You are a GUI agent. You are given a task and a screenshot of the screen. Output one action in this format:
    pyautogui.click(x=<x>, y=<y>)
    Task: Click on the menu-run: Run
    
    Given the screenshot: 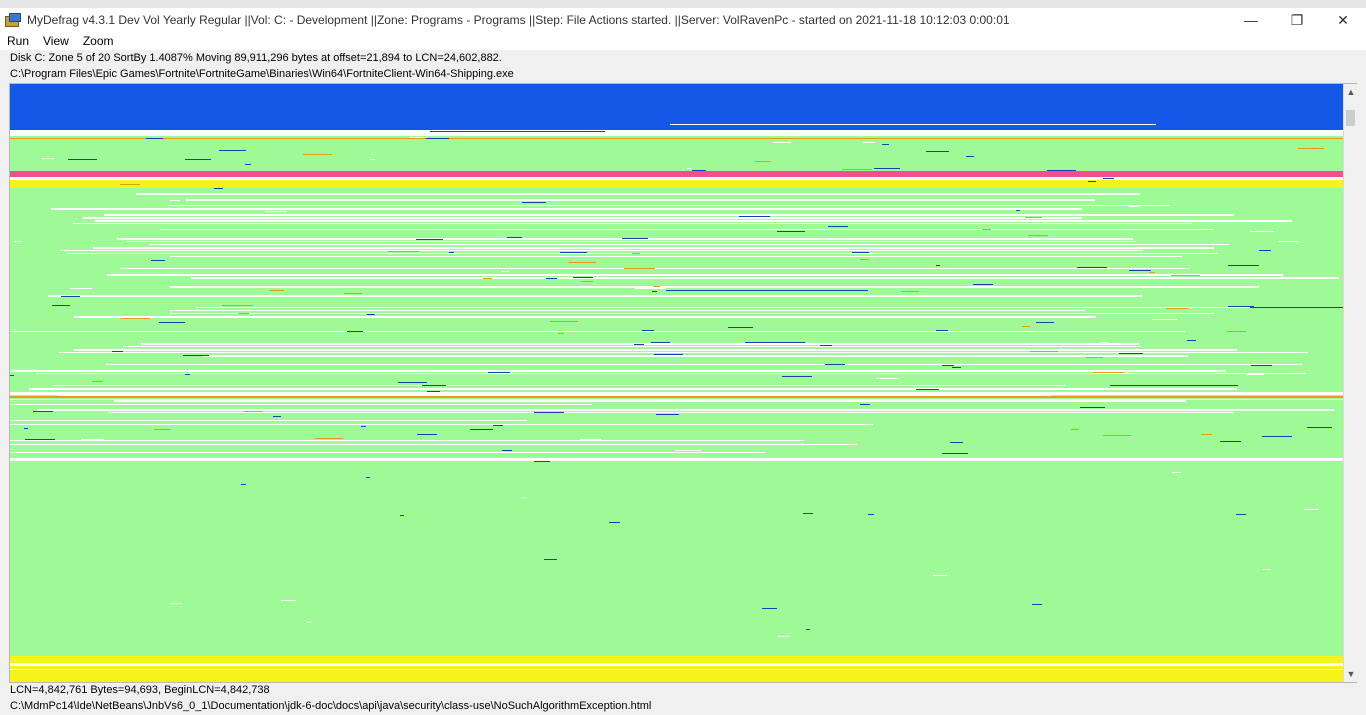 What is the action you would take?
    pyautogui.click(x=18, y=41)
    